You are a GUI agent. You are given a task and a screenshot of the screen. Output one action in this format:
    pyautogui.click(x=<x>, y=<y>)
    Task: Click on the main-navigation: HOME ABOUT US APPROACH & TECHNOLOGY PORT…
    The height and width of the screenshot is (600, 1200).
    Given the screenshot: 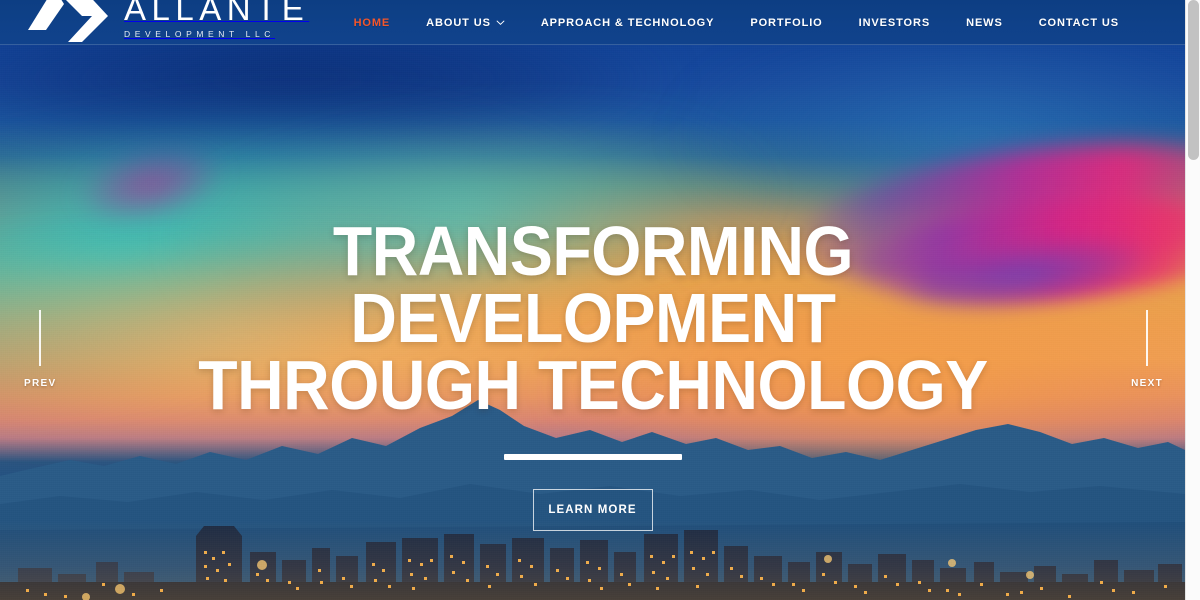 What is the action you would take?
    pyautogui.click(x=736, y=22)
    